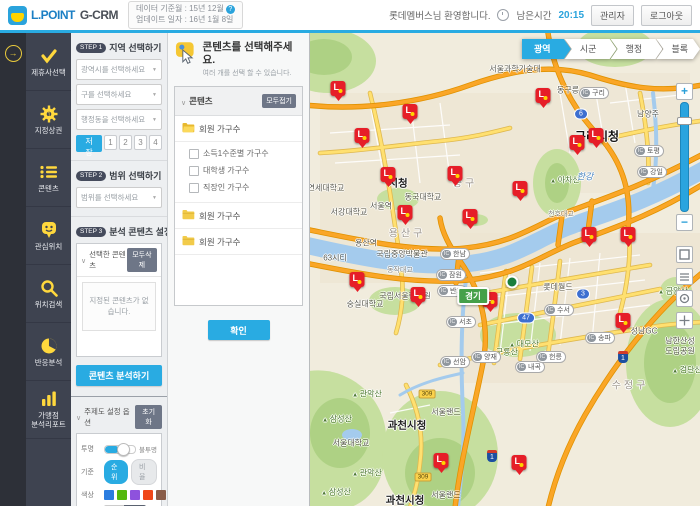  I want to click on zoom-out-button: −, so click(684, 222).